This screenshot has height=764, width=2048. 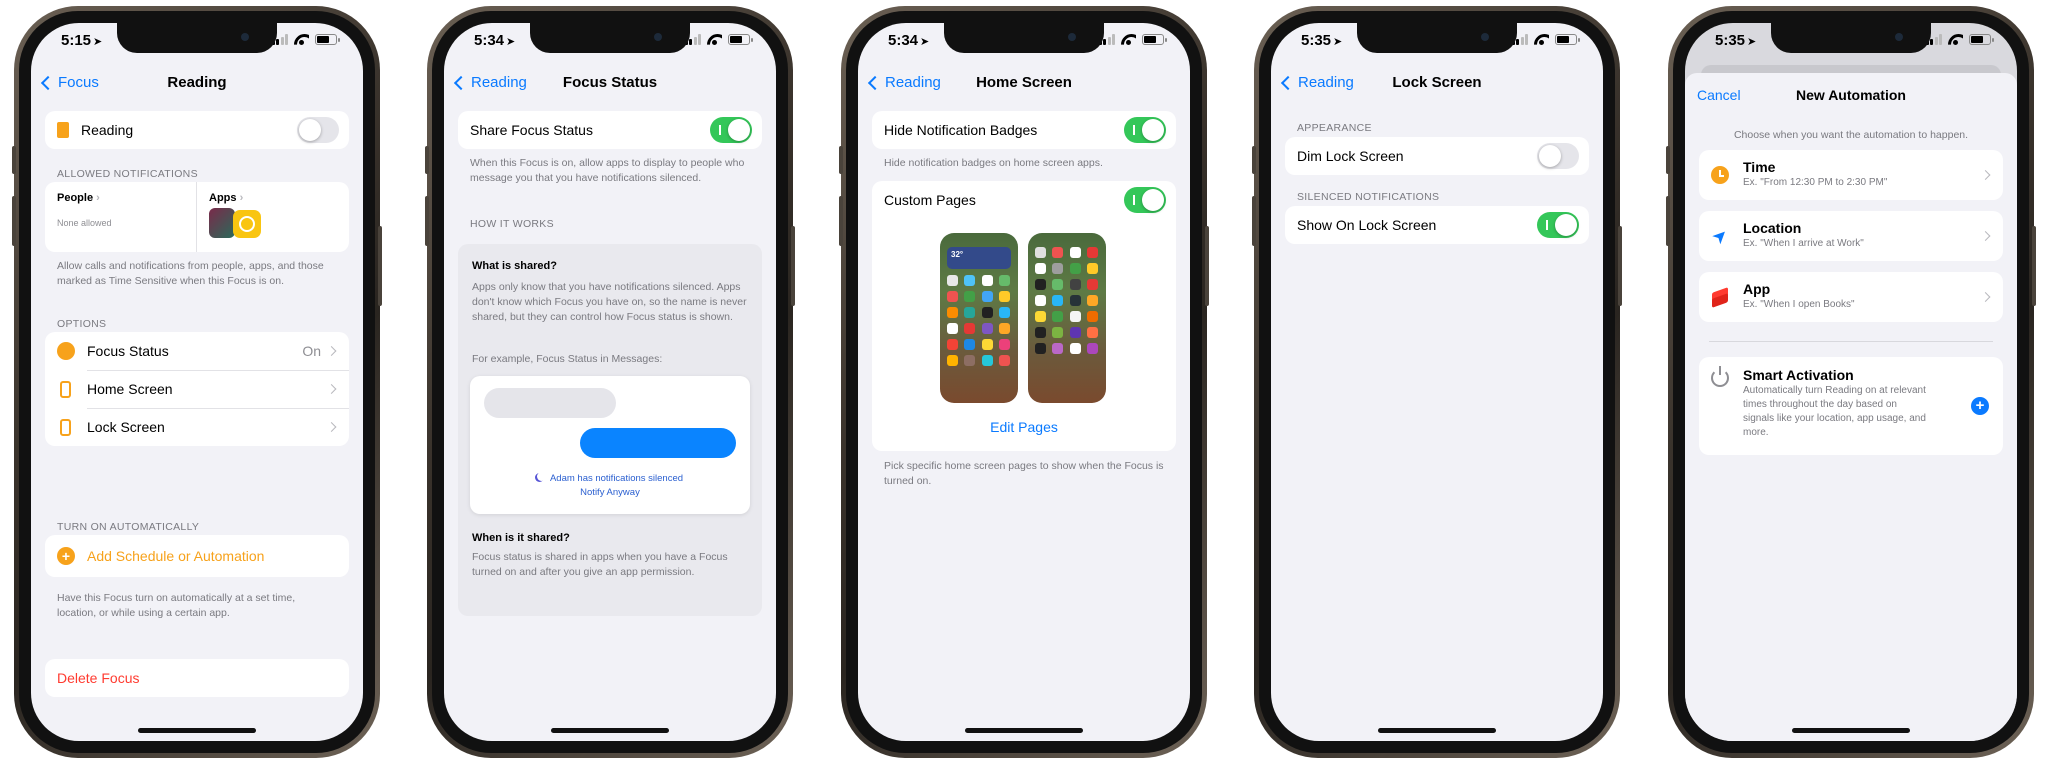 What do you see at coordinates (512, 224) in the screenshot?
I see `how-it-works-header: HOW IT WORKS` at bounding box center [512, 224].